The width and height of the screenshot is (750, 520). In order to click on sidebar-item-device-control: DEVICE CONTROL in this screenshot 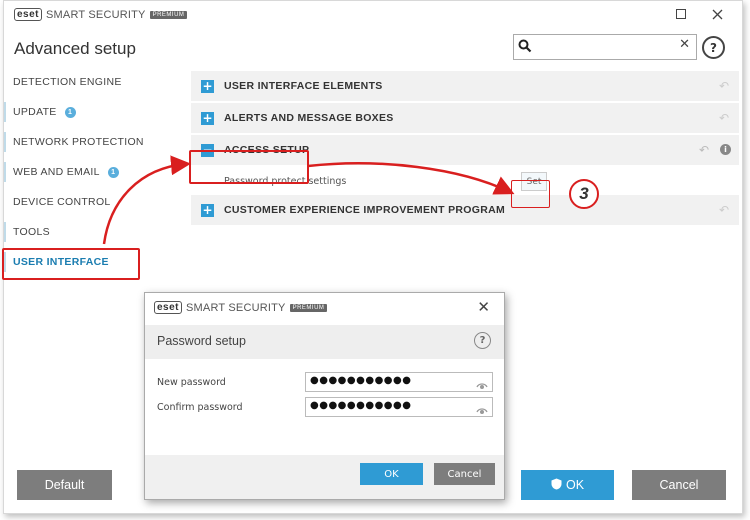, I will do `click(96, 202)`.